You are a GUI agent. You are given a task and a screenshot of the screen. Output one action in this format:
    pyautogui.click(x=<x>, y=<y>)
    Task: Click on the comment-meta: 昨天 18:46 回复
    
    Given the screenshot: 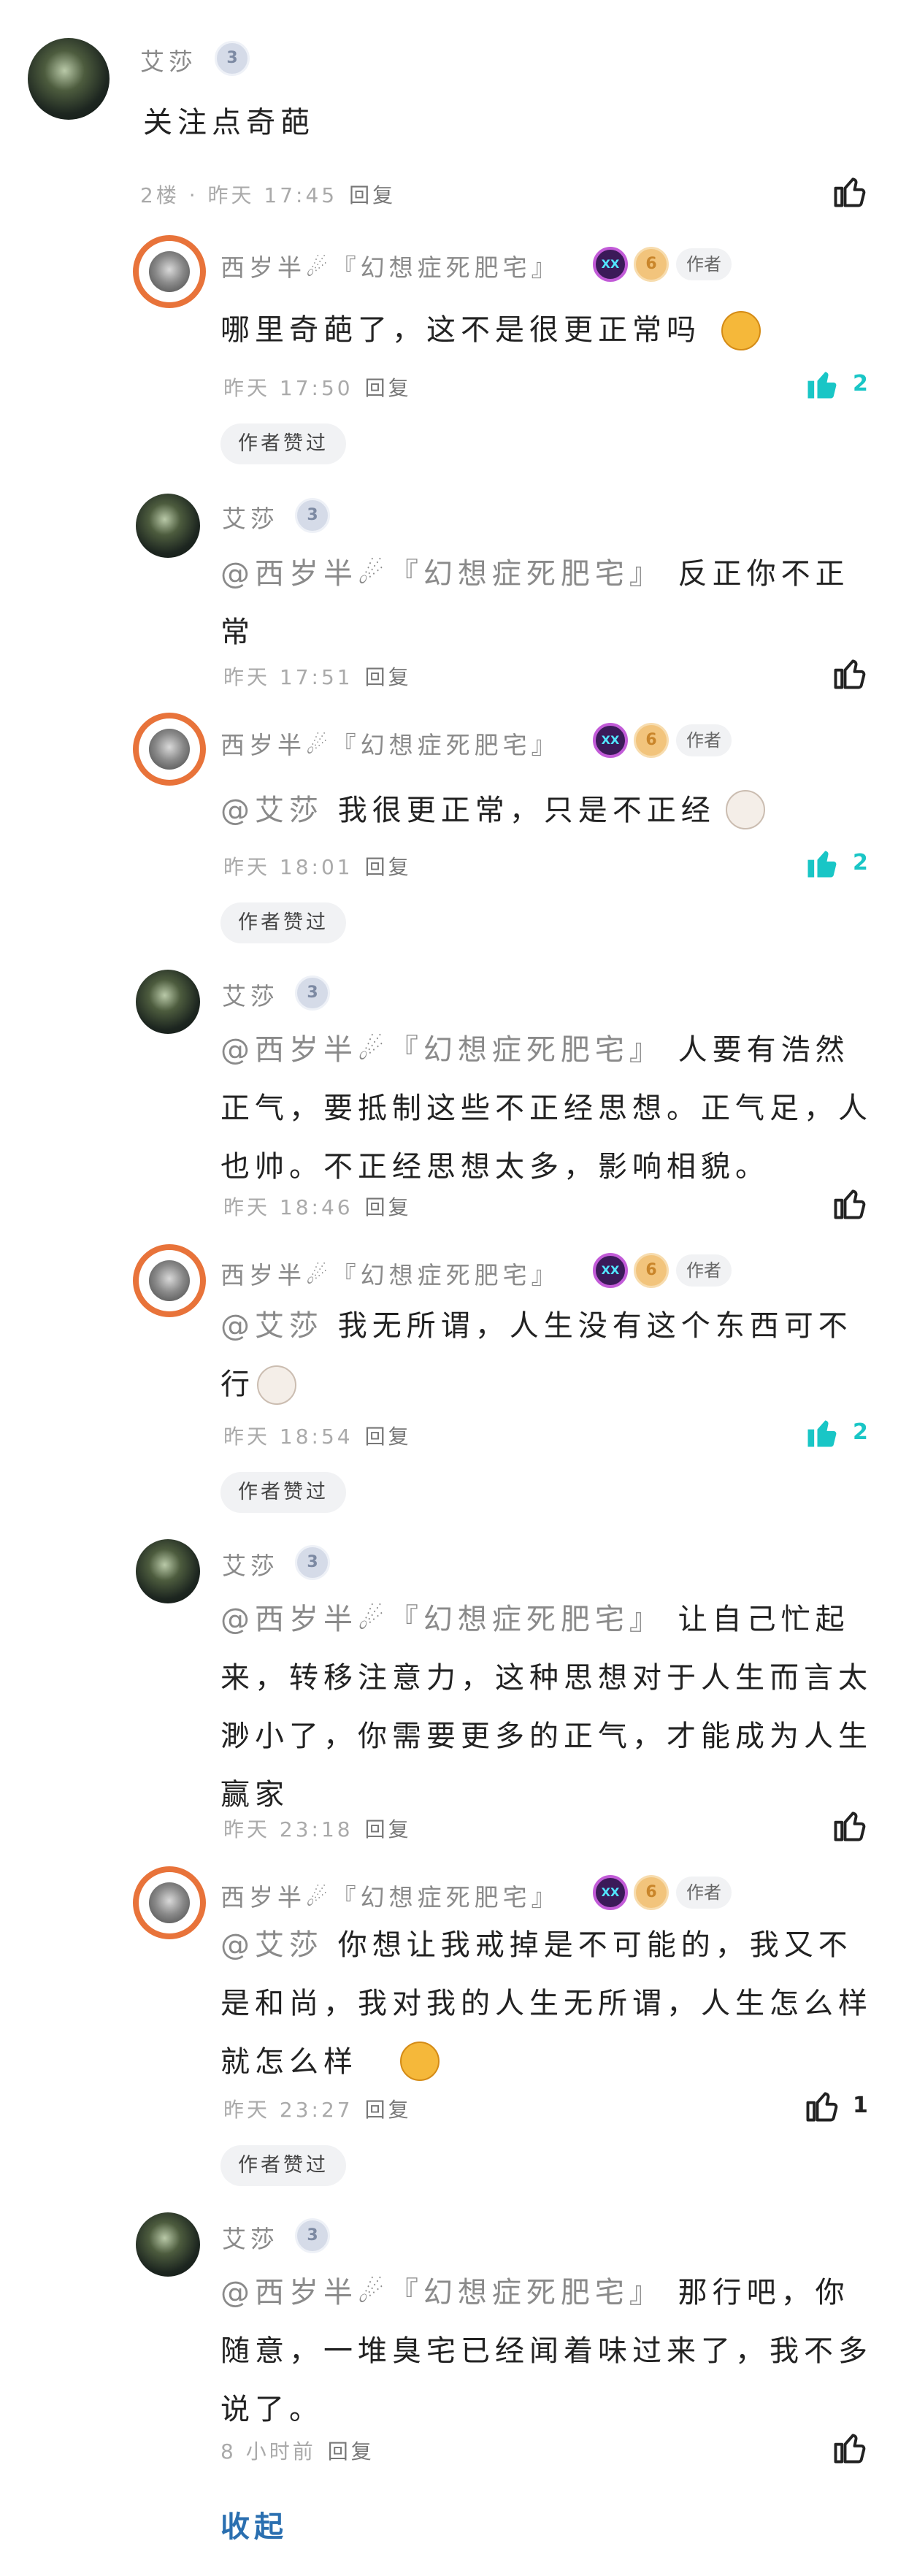 What is the action you would take?
    pyautogui.click(x=317, y=1206)
    